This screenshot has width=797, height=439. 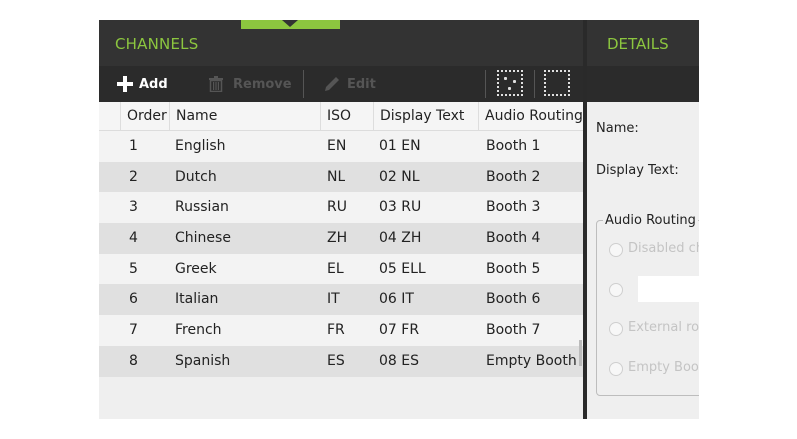 What do you see at coordinates (153, 84) in the screenshot?
I see `add-label: Add` at bounding box center [153, 84].